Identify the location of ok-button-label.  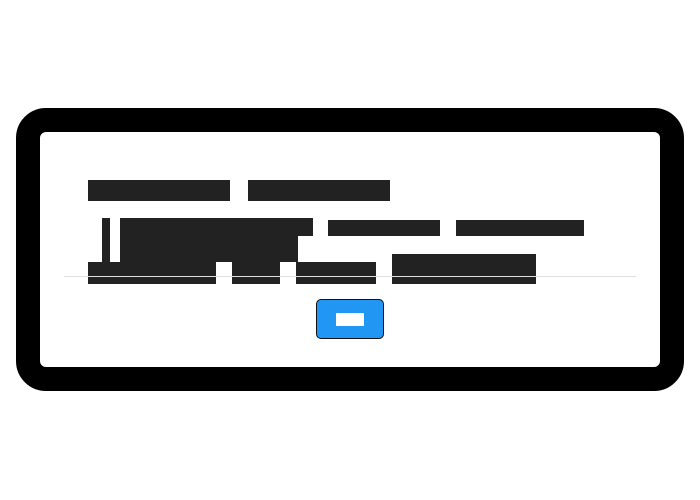
(350, 319).